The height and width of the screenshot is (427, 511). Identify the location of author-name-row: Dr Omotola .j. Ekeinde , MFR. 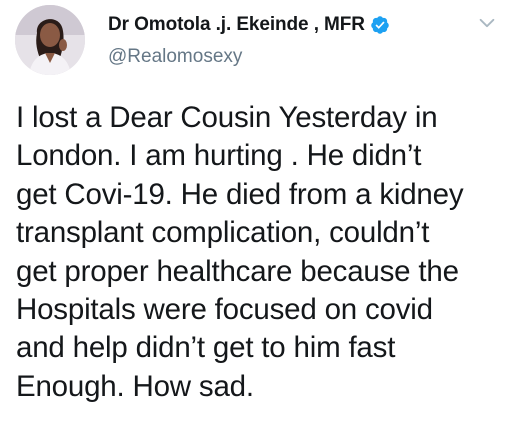
(249, 25).